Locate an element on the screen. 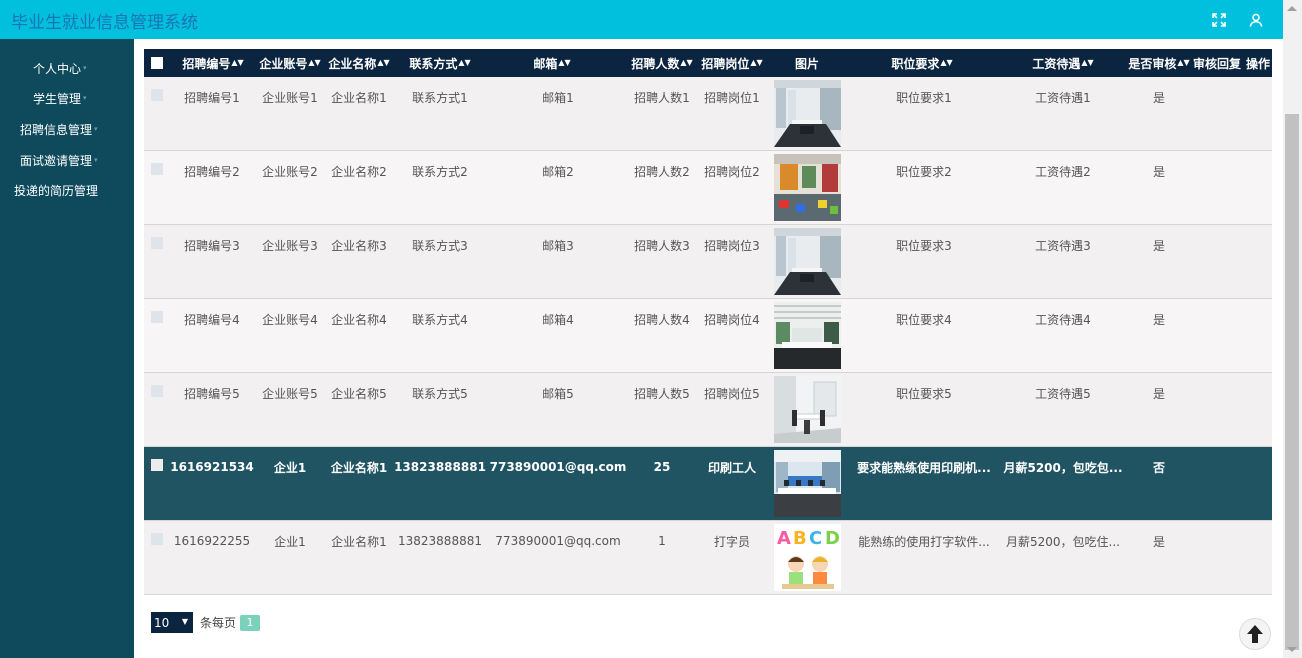 This screenshot has width=1302, height=658. per-page-label: 条每页 is located at coordinates (218, 623).